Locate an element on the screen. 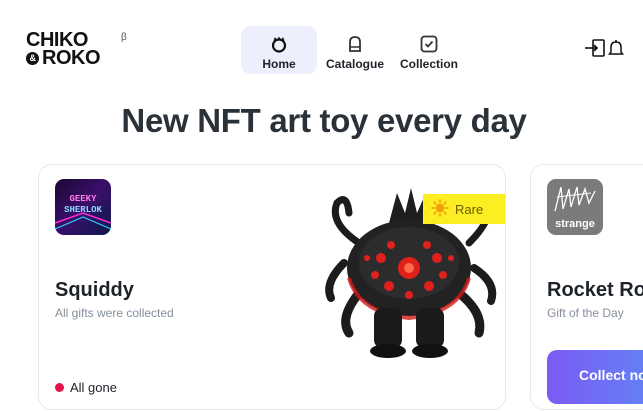 The width and height of the screenshot is (643, 411). bell-icon is located at coordinates (616, 50).